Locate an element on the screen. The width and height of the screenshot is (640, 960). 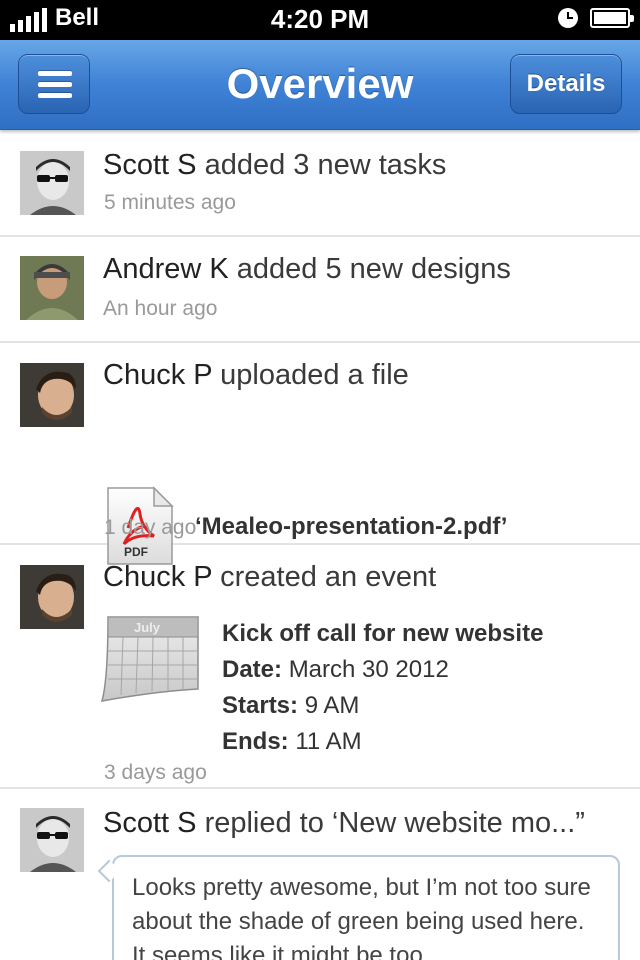
action-text: added 5 new designs is located at coordinates (373, 269).